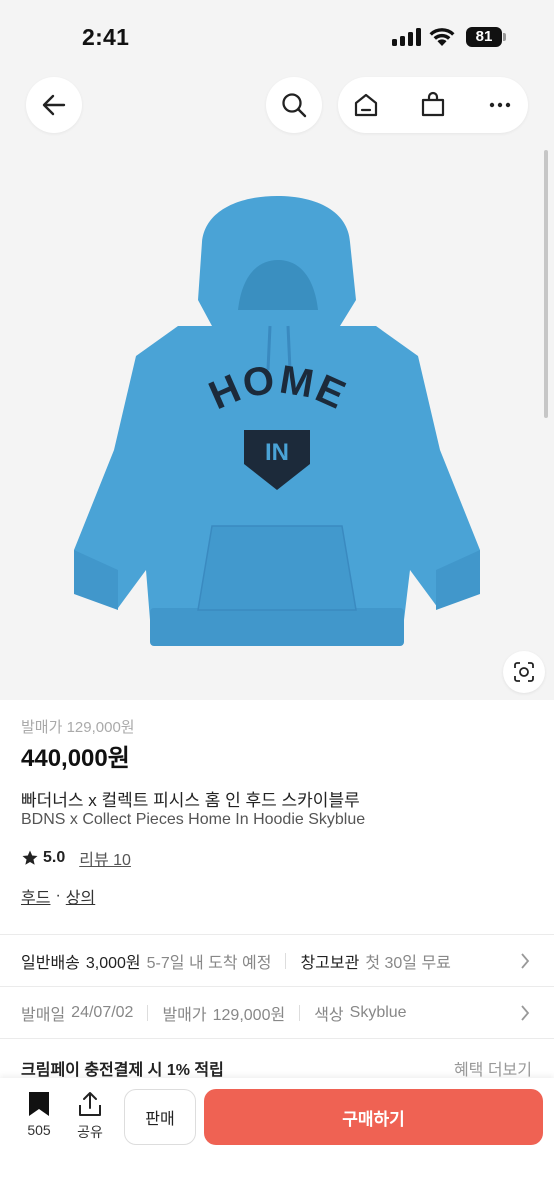 The width and height of the screenshot is (554, 1200). Describe the element at coordinates (78, 727) in the screenshot. I see `release-price-label: 발매가 129,000원` at that location.